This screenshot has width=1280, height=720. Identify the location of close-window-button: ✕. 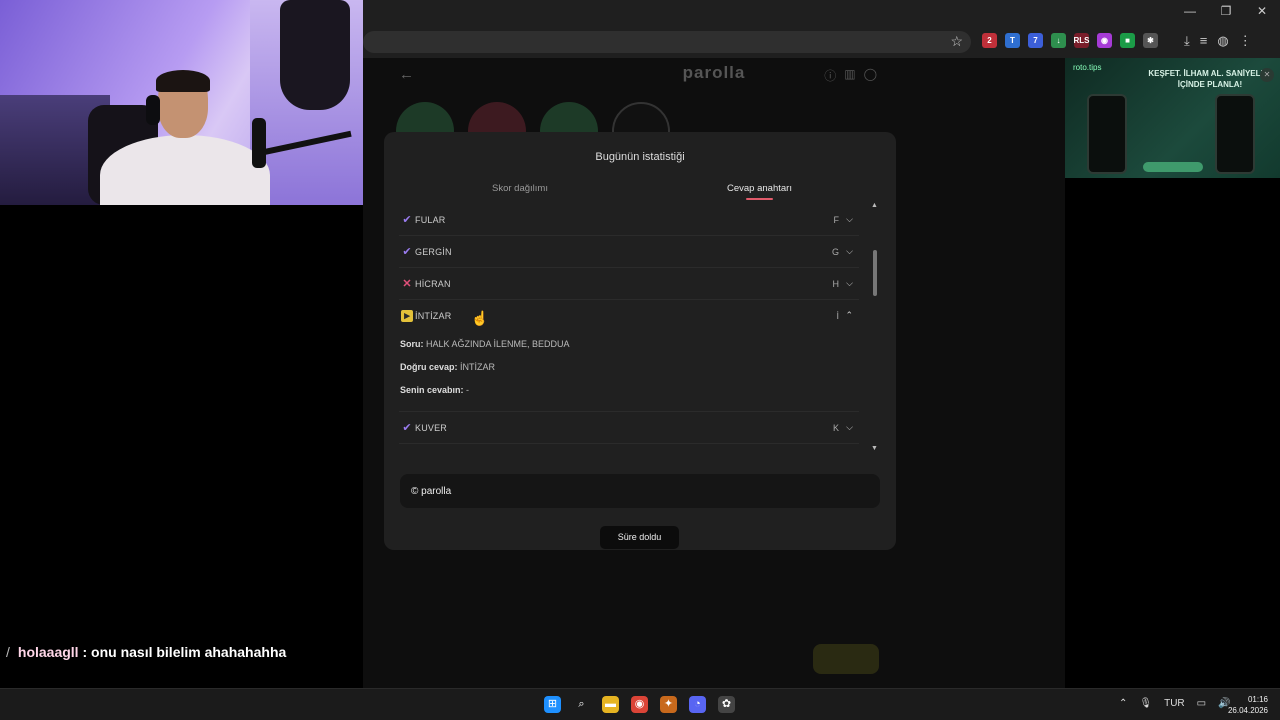
(1262, 11).